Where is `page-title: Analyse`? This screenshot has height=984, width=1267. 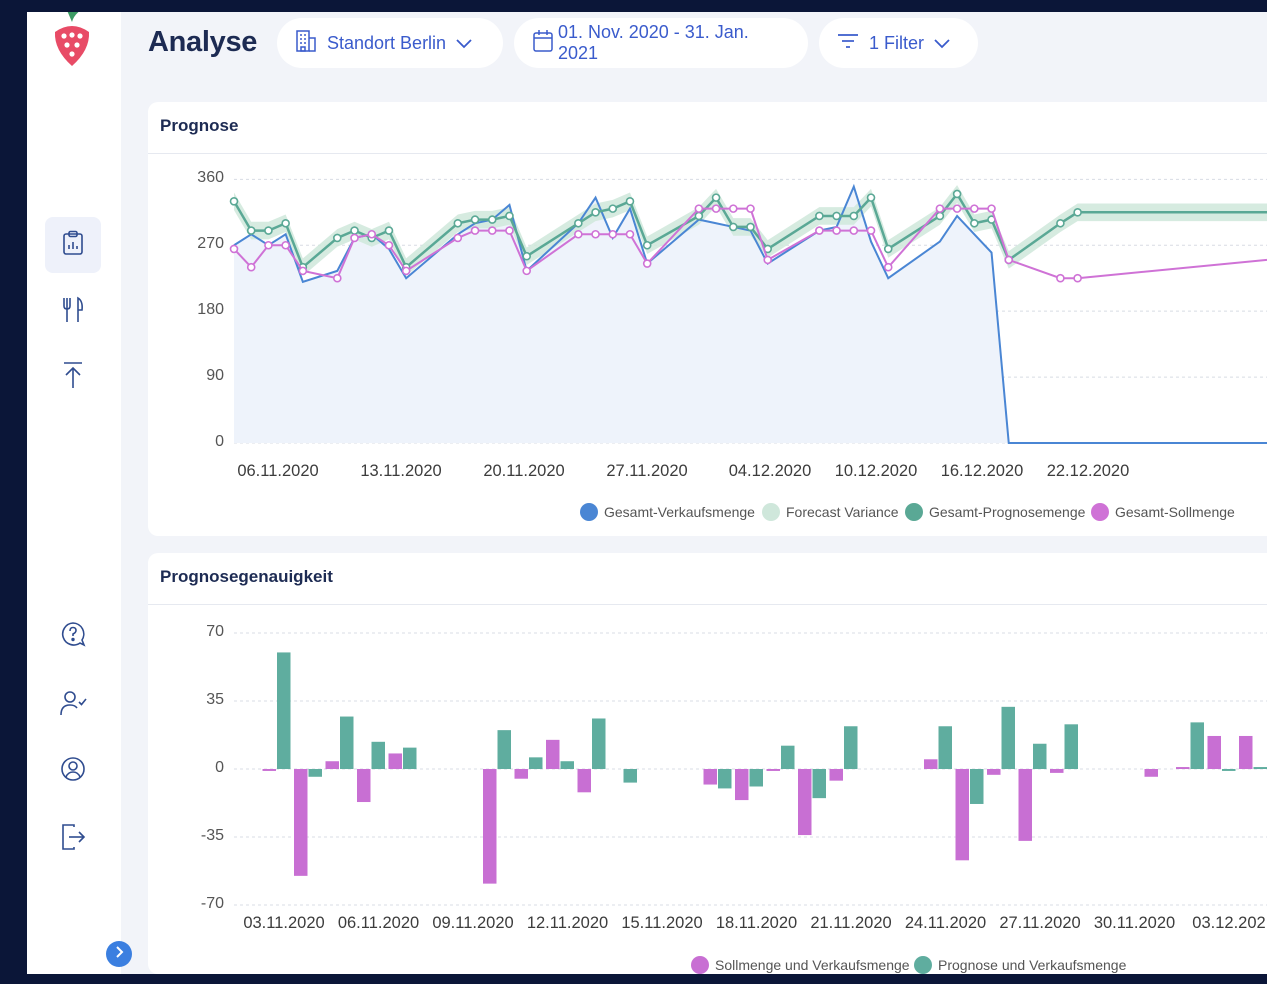 page-title: Analyse is located at coordinates (203, 42).